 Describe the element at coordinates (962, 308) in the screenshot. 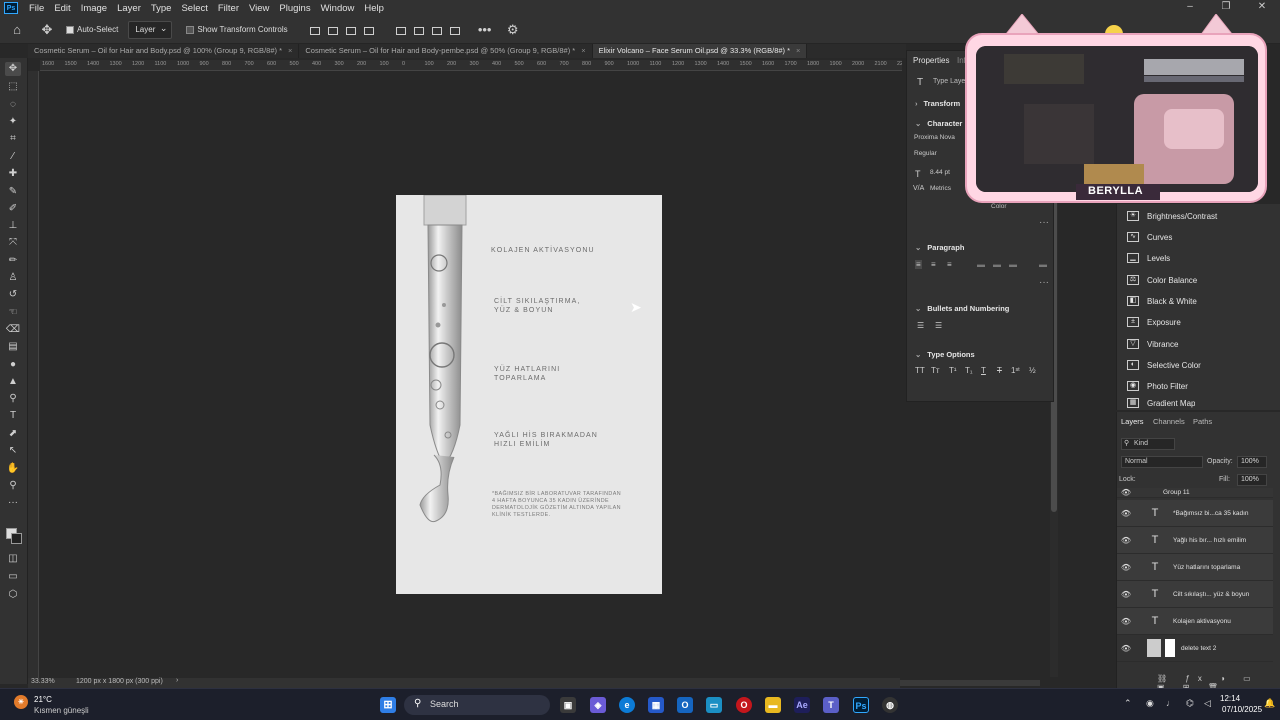

I see `section-bullets: Bullets and Numbering` at that location.